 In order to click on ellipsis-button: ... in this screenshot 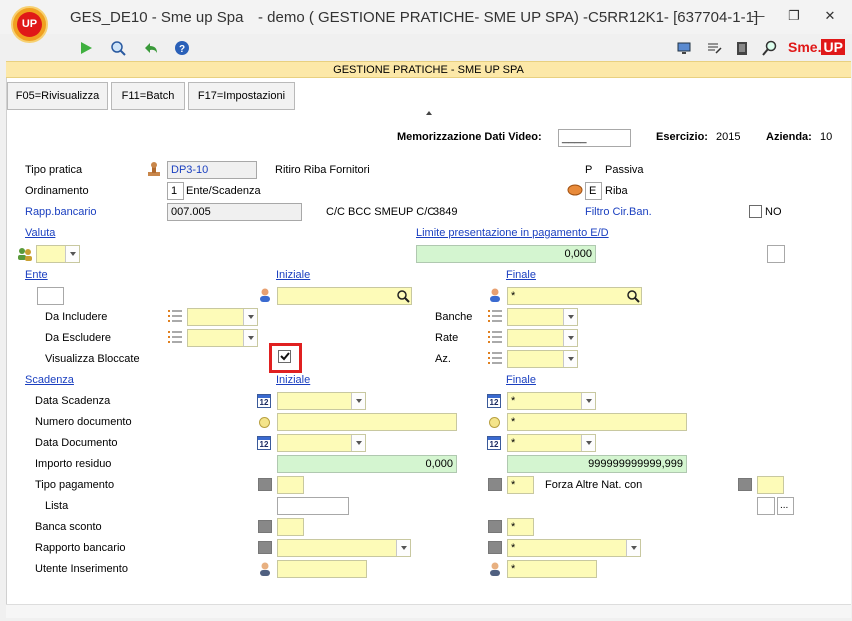, I will do `click(785, 506)`.